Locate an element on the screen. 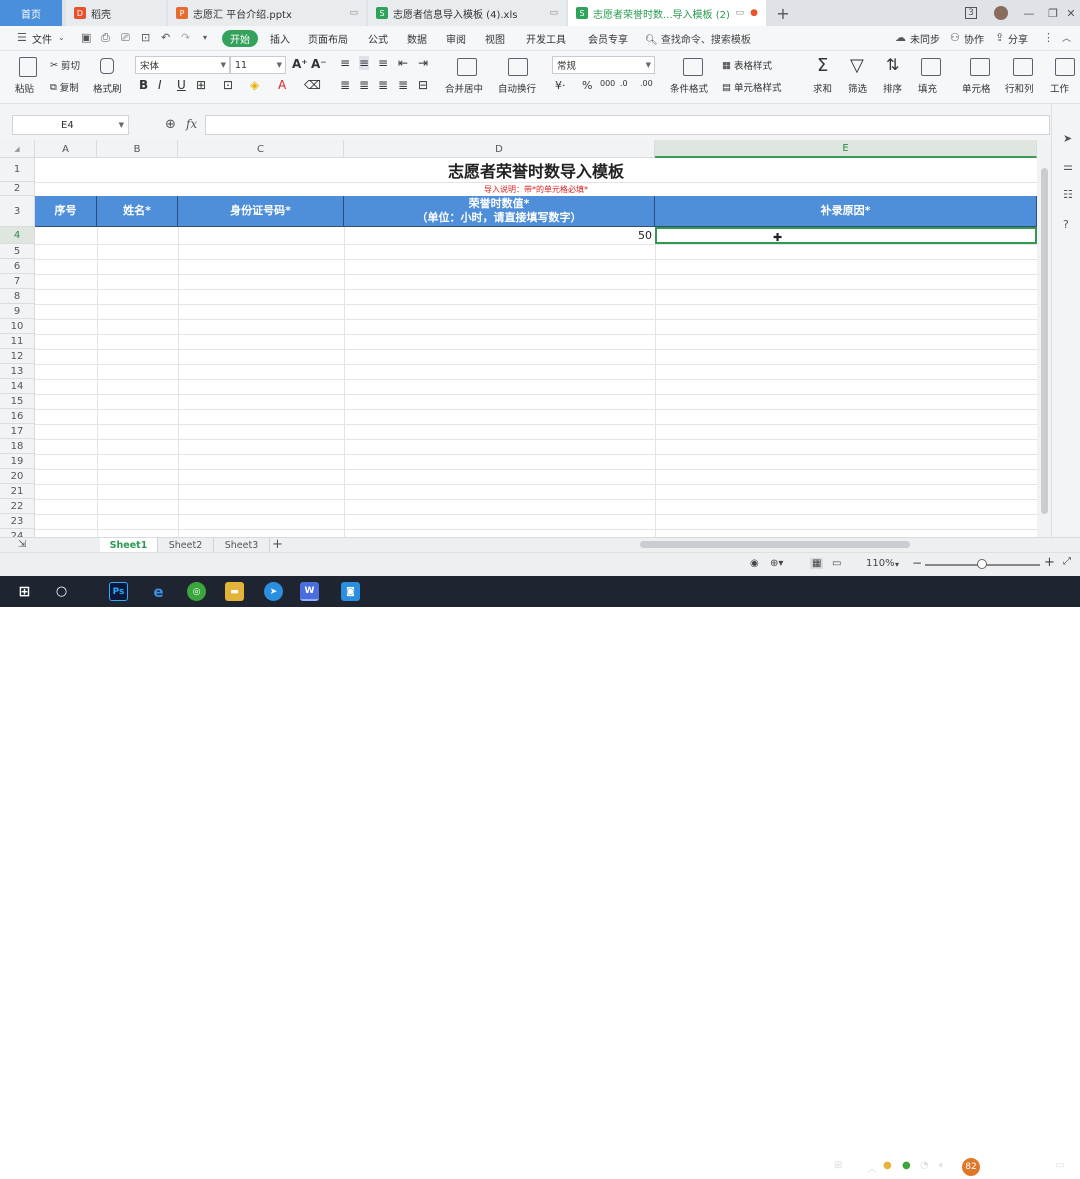  currency-icon: ¥· is located at coordinates (560, 85).